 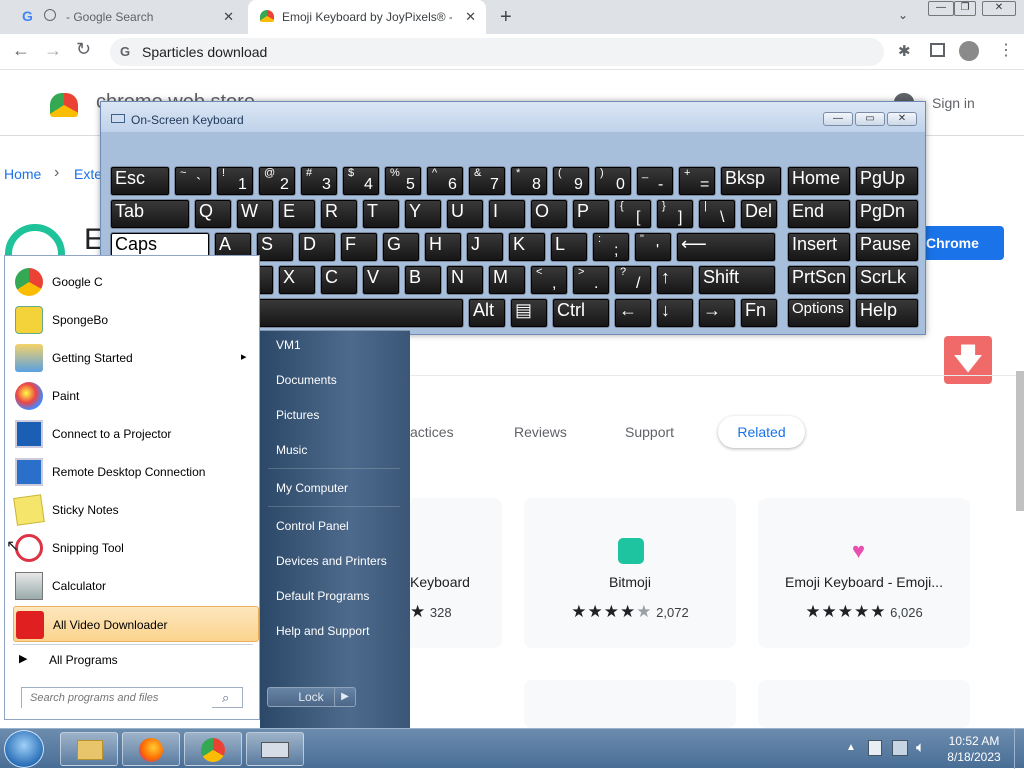 What do you see at coordinates (851, 747) in the screenshot?
I see `show-hidden-icons-icon: ▲` at bounding box center [851, 747].